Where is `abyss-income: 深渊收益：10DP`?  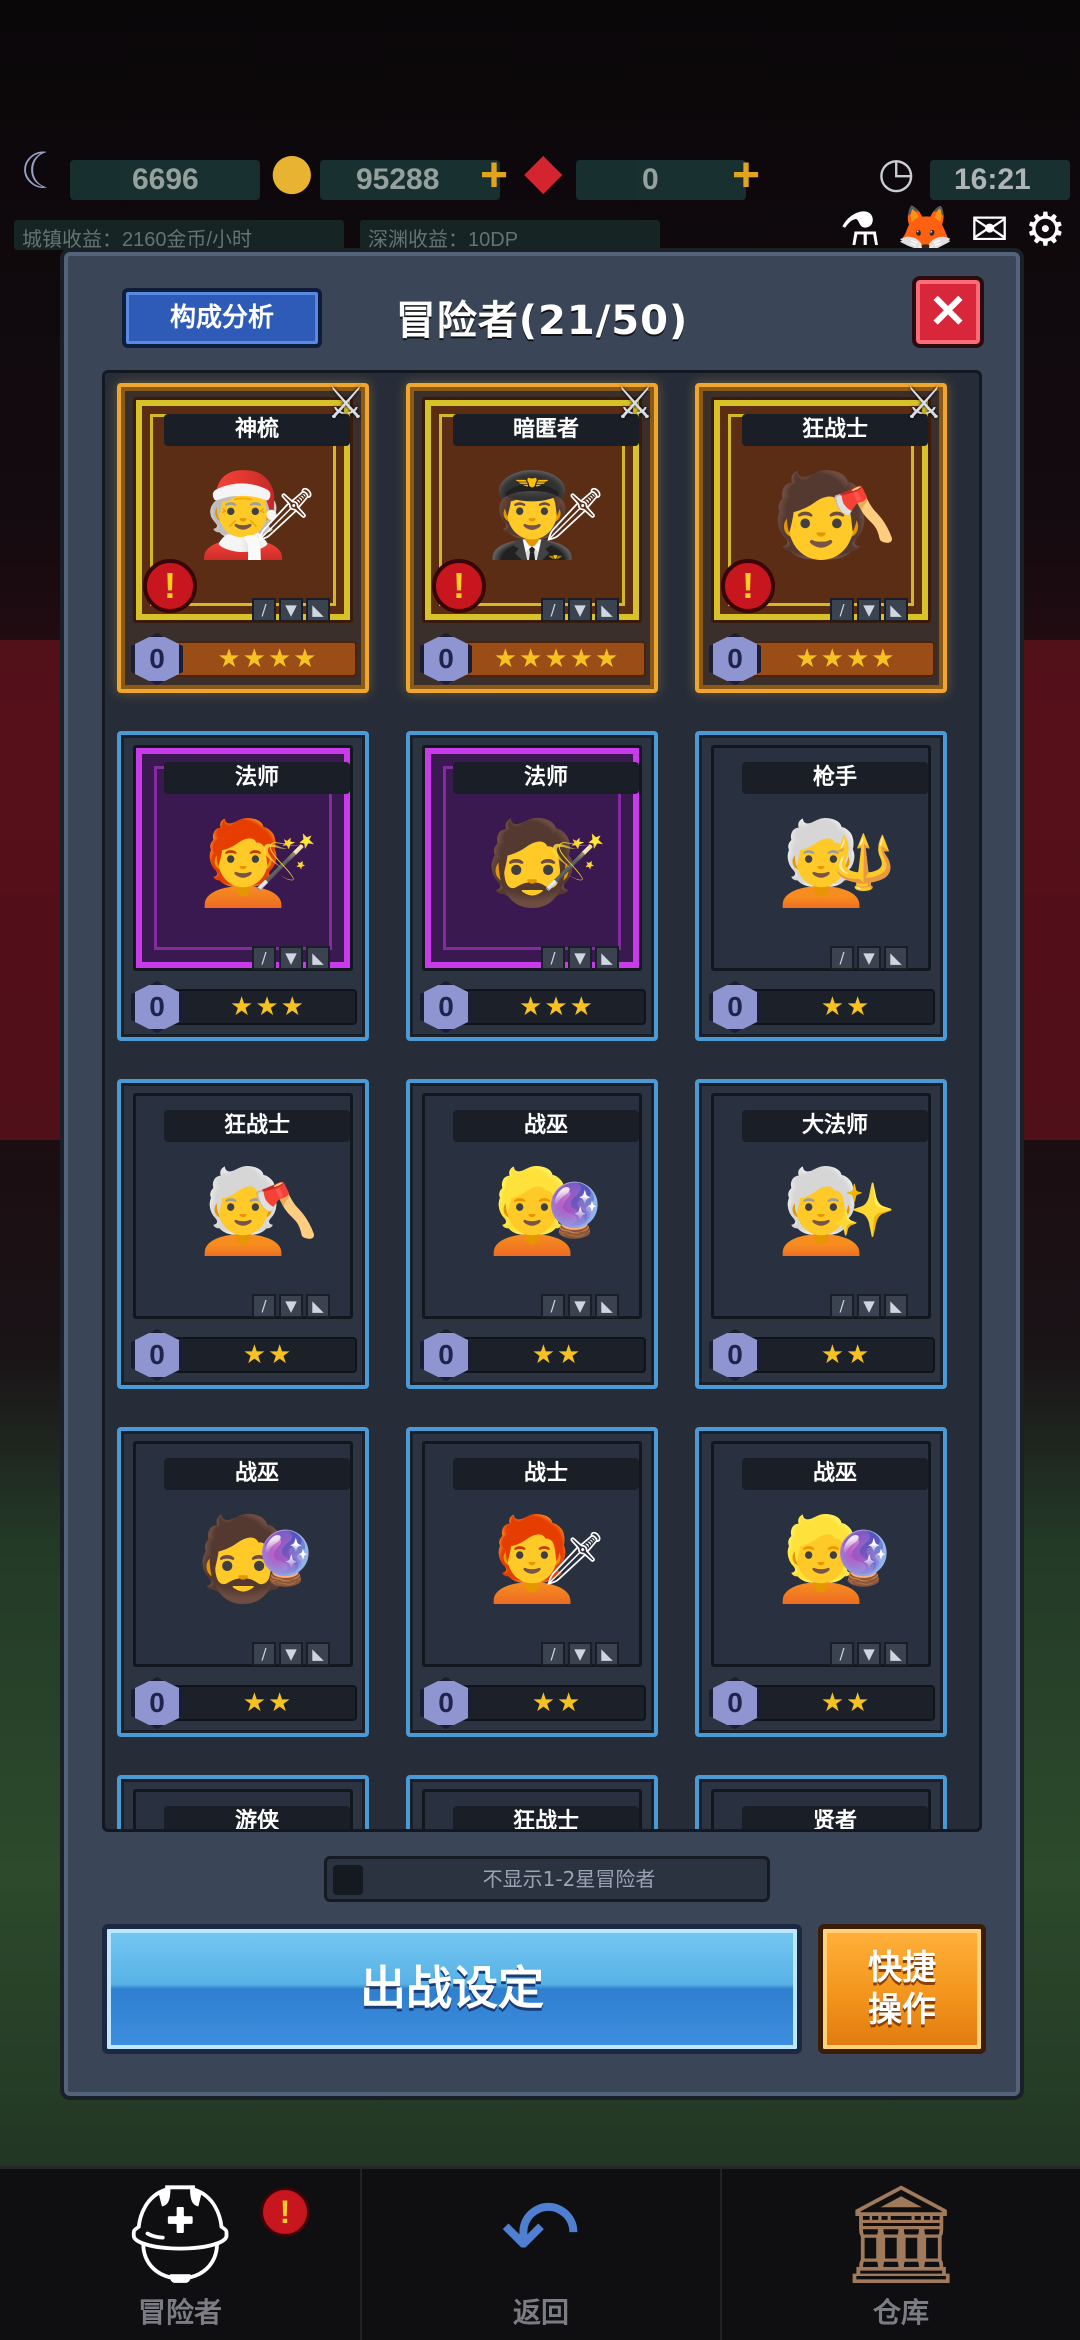 abyss-income: 深渊收益：10DP is located at coordinates (510, 235).